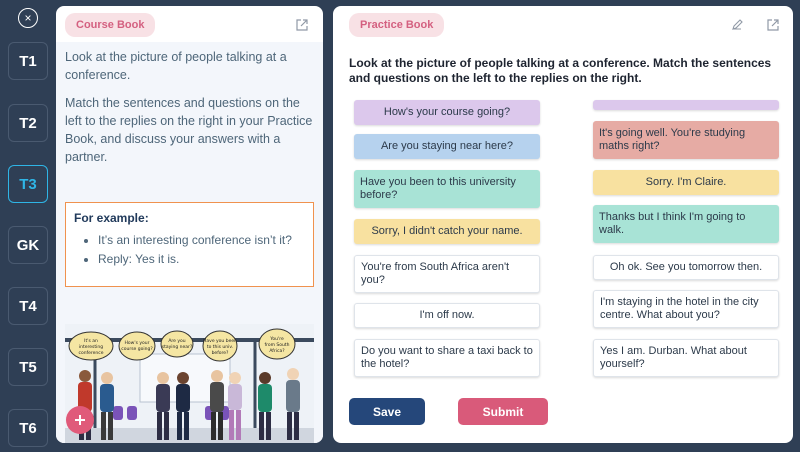 Image resolution: width=800 pixels, height=452 pixels. What do you see at coordinates (137, 343) in the screenshot?
I see `svg-text: How's your` at bounding box center [137, 343].